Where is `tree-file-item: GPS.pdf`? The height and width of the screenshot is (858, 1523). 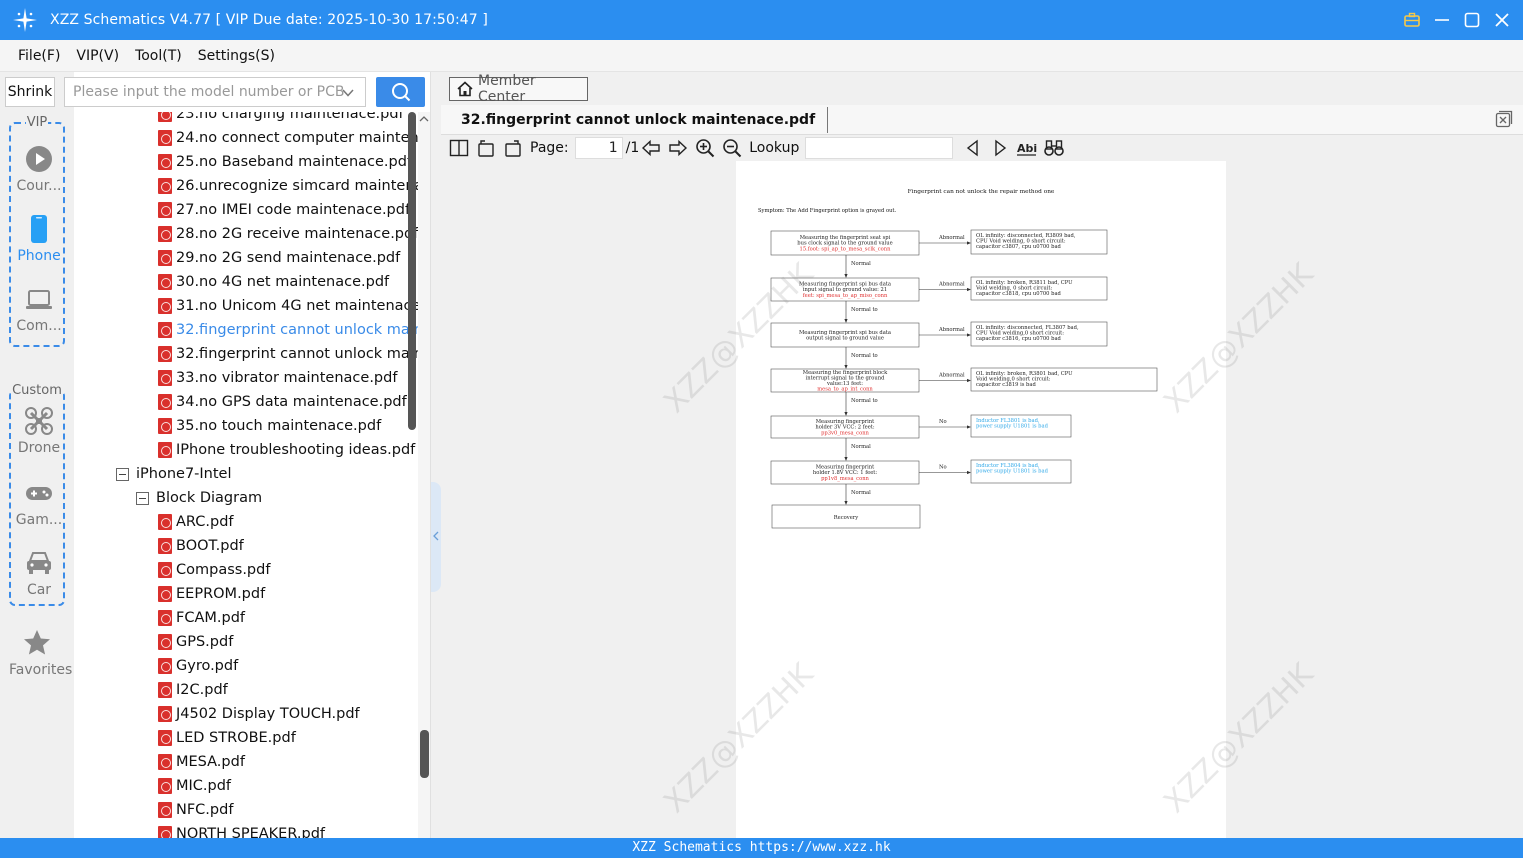
tree-file-item: GPS.pdf is located at coordinates (195, 642).